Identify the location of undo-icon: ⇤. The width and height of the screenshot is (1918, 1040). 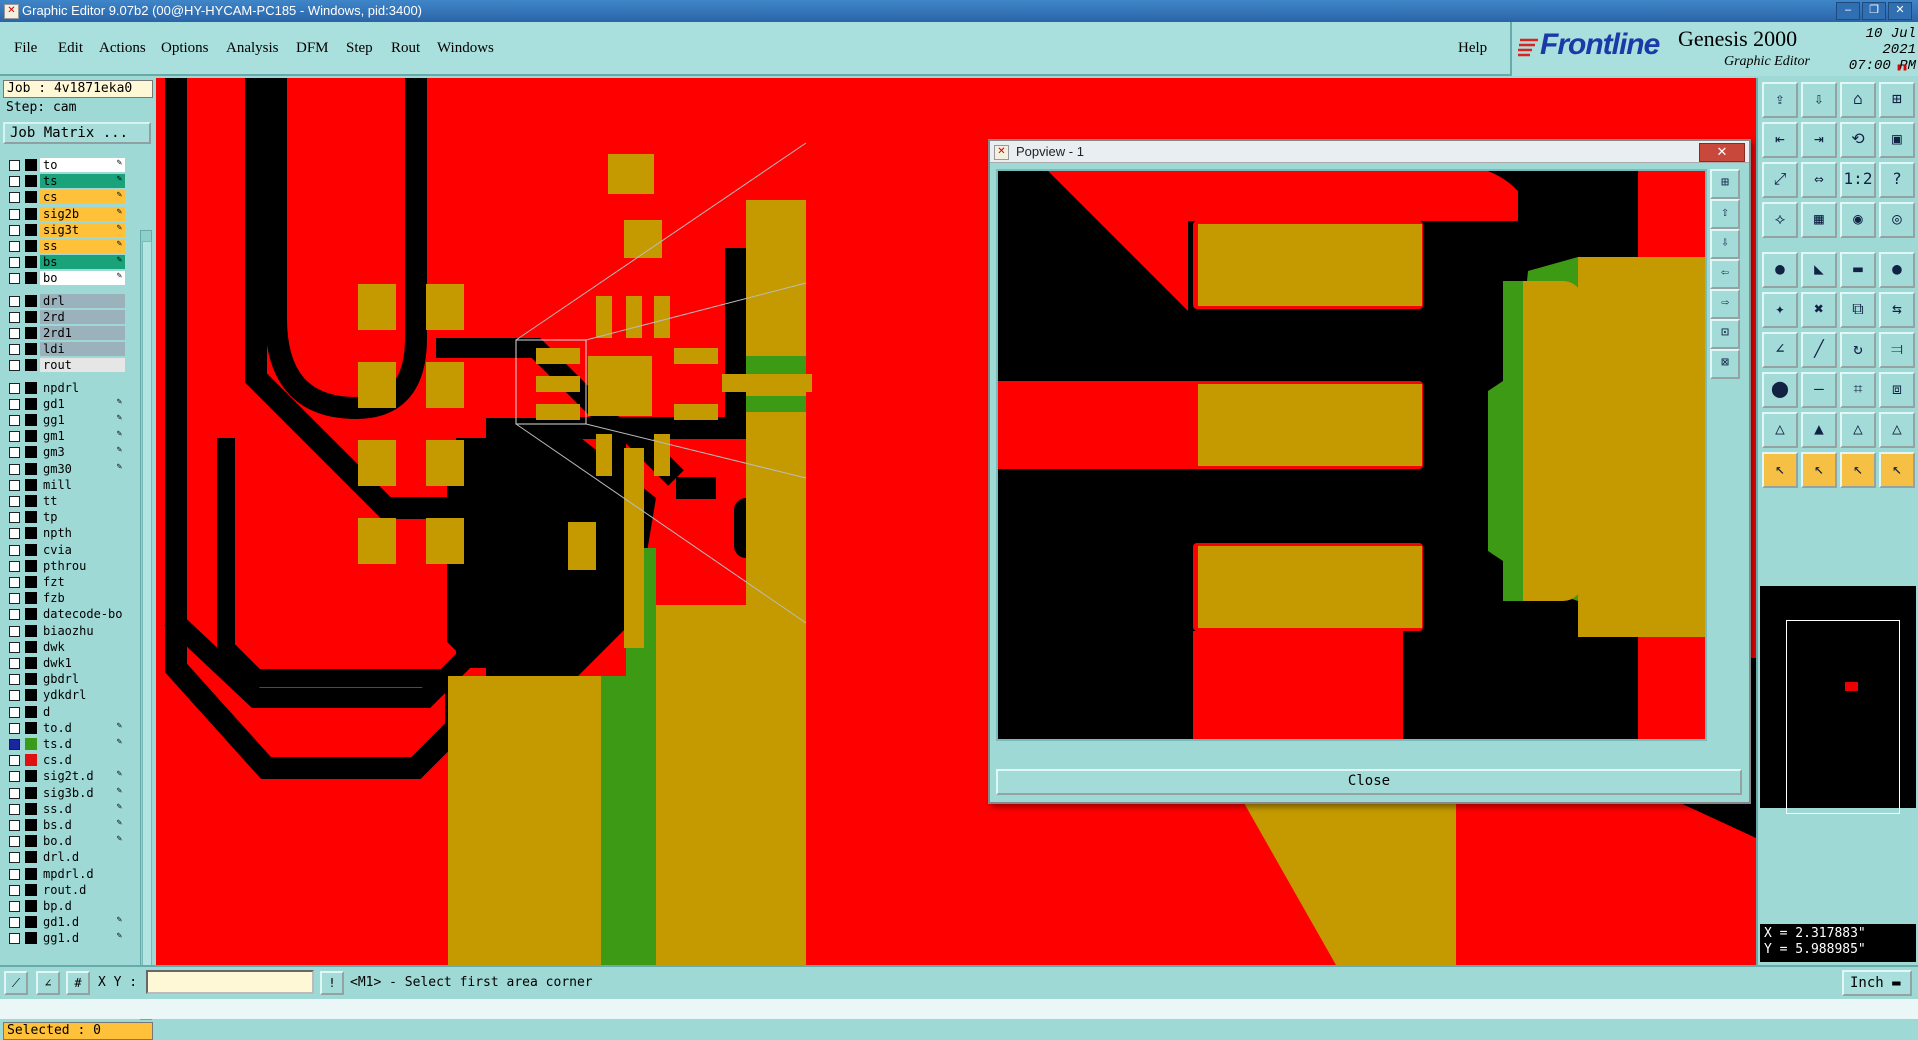
(1780, 140).